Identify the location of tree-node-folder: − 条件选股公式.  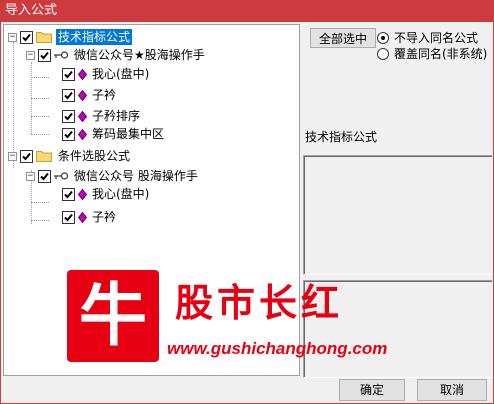
(70, 156).